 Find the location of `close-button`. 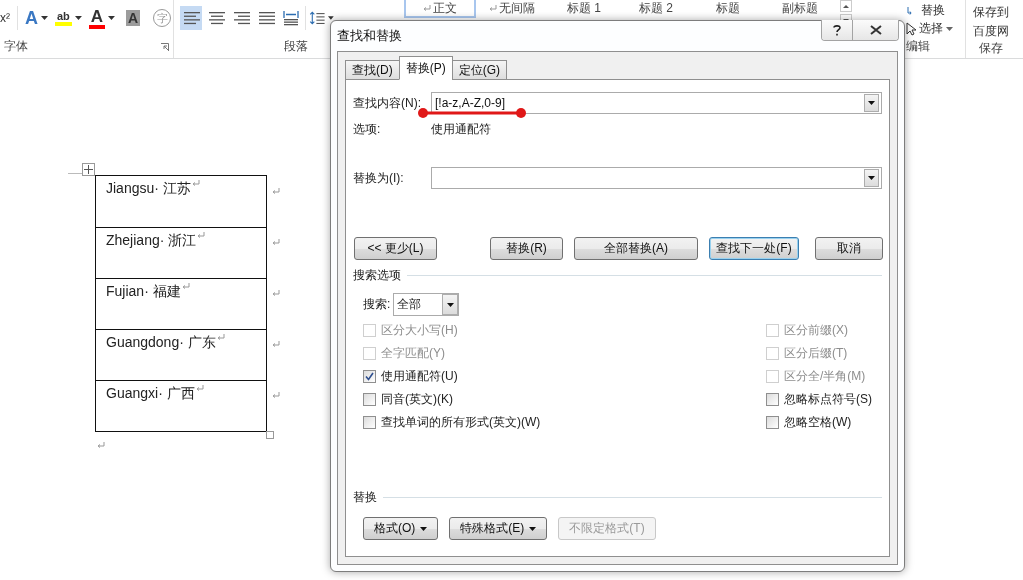

close-button is located at coordinates (875, 30).